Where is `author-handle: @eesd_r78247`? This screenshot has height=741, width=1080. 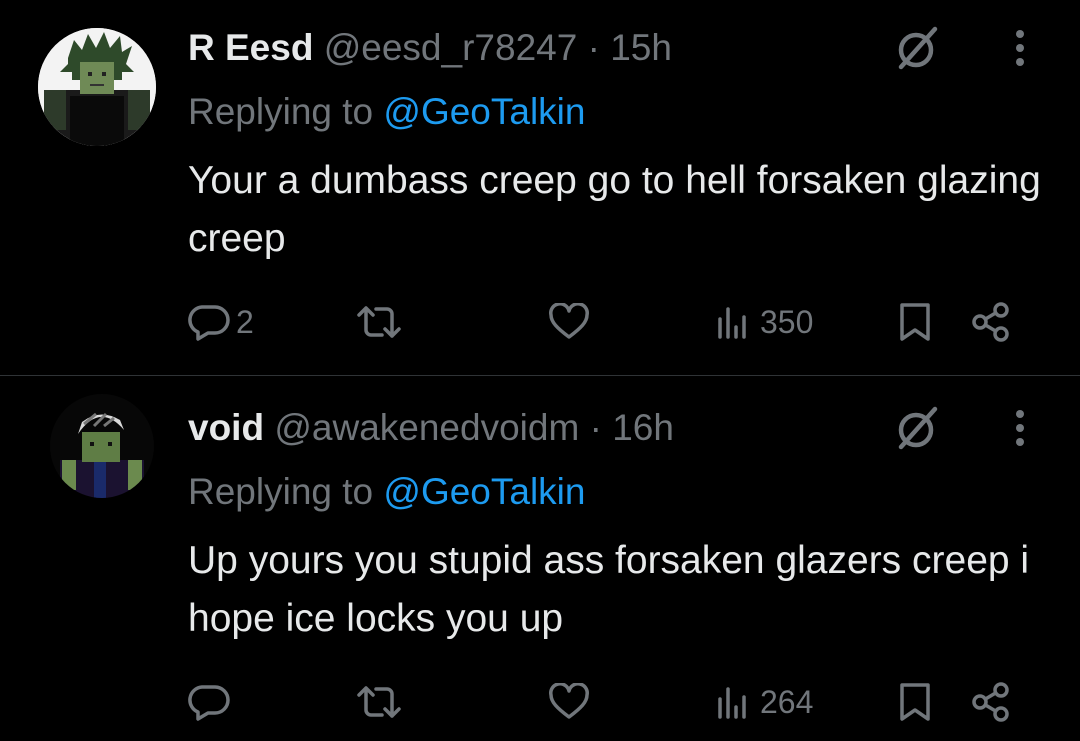
author-handle: @eesd_r78247 is located at coordinates (451, 47).